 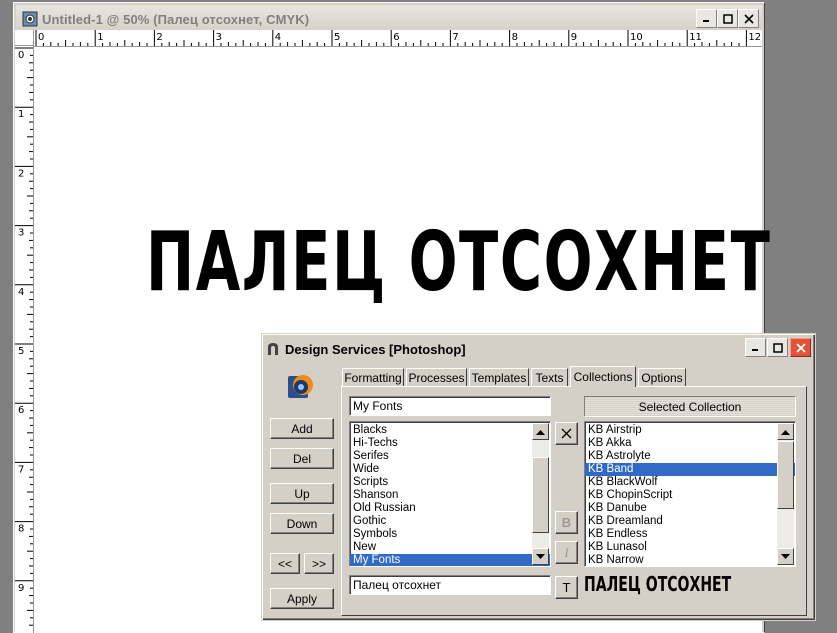 I want to click on collection-list-item: Hi-Techs, so click(x=450, y=443).